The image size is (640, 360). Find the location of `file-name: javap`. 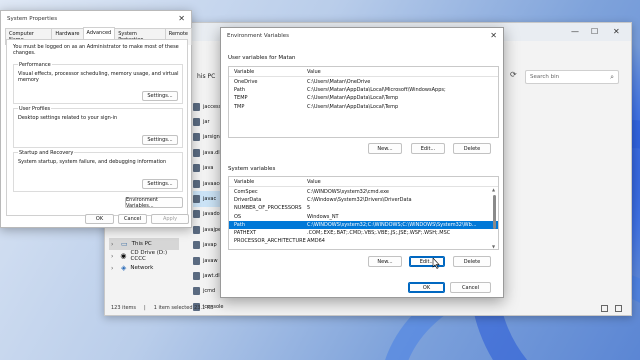

file-name: javap is located at coordinates (210, 245).